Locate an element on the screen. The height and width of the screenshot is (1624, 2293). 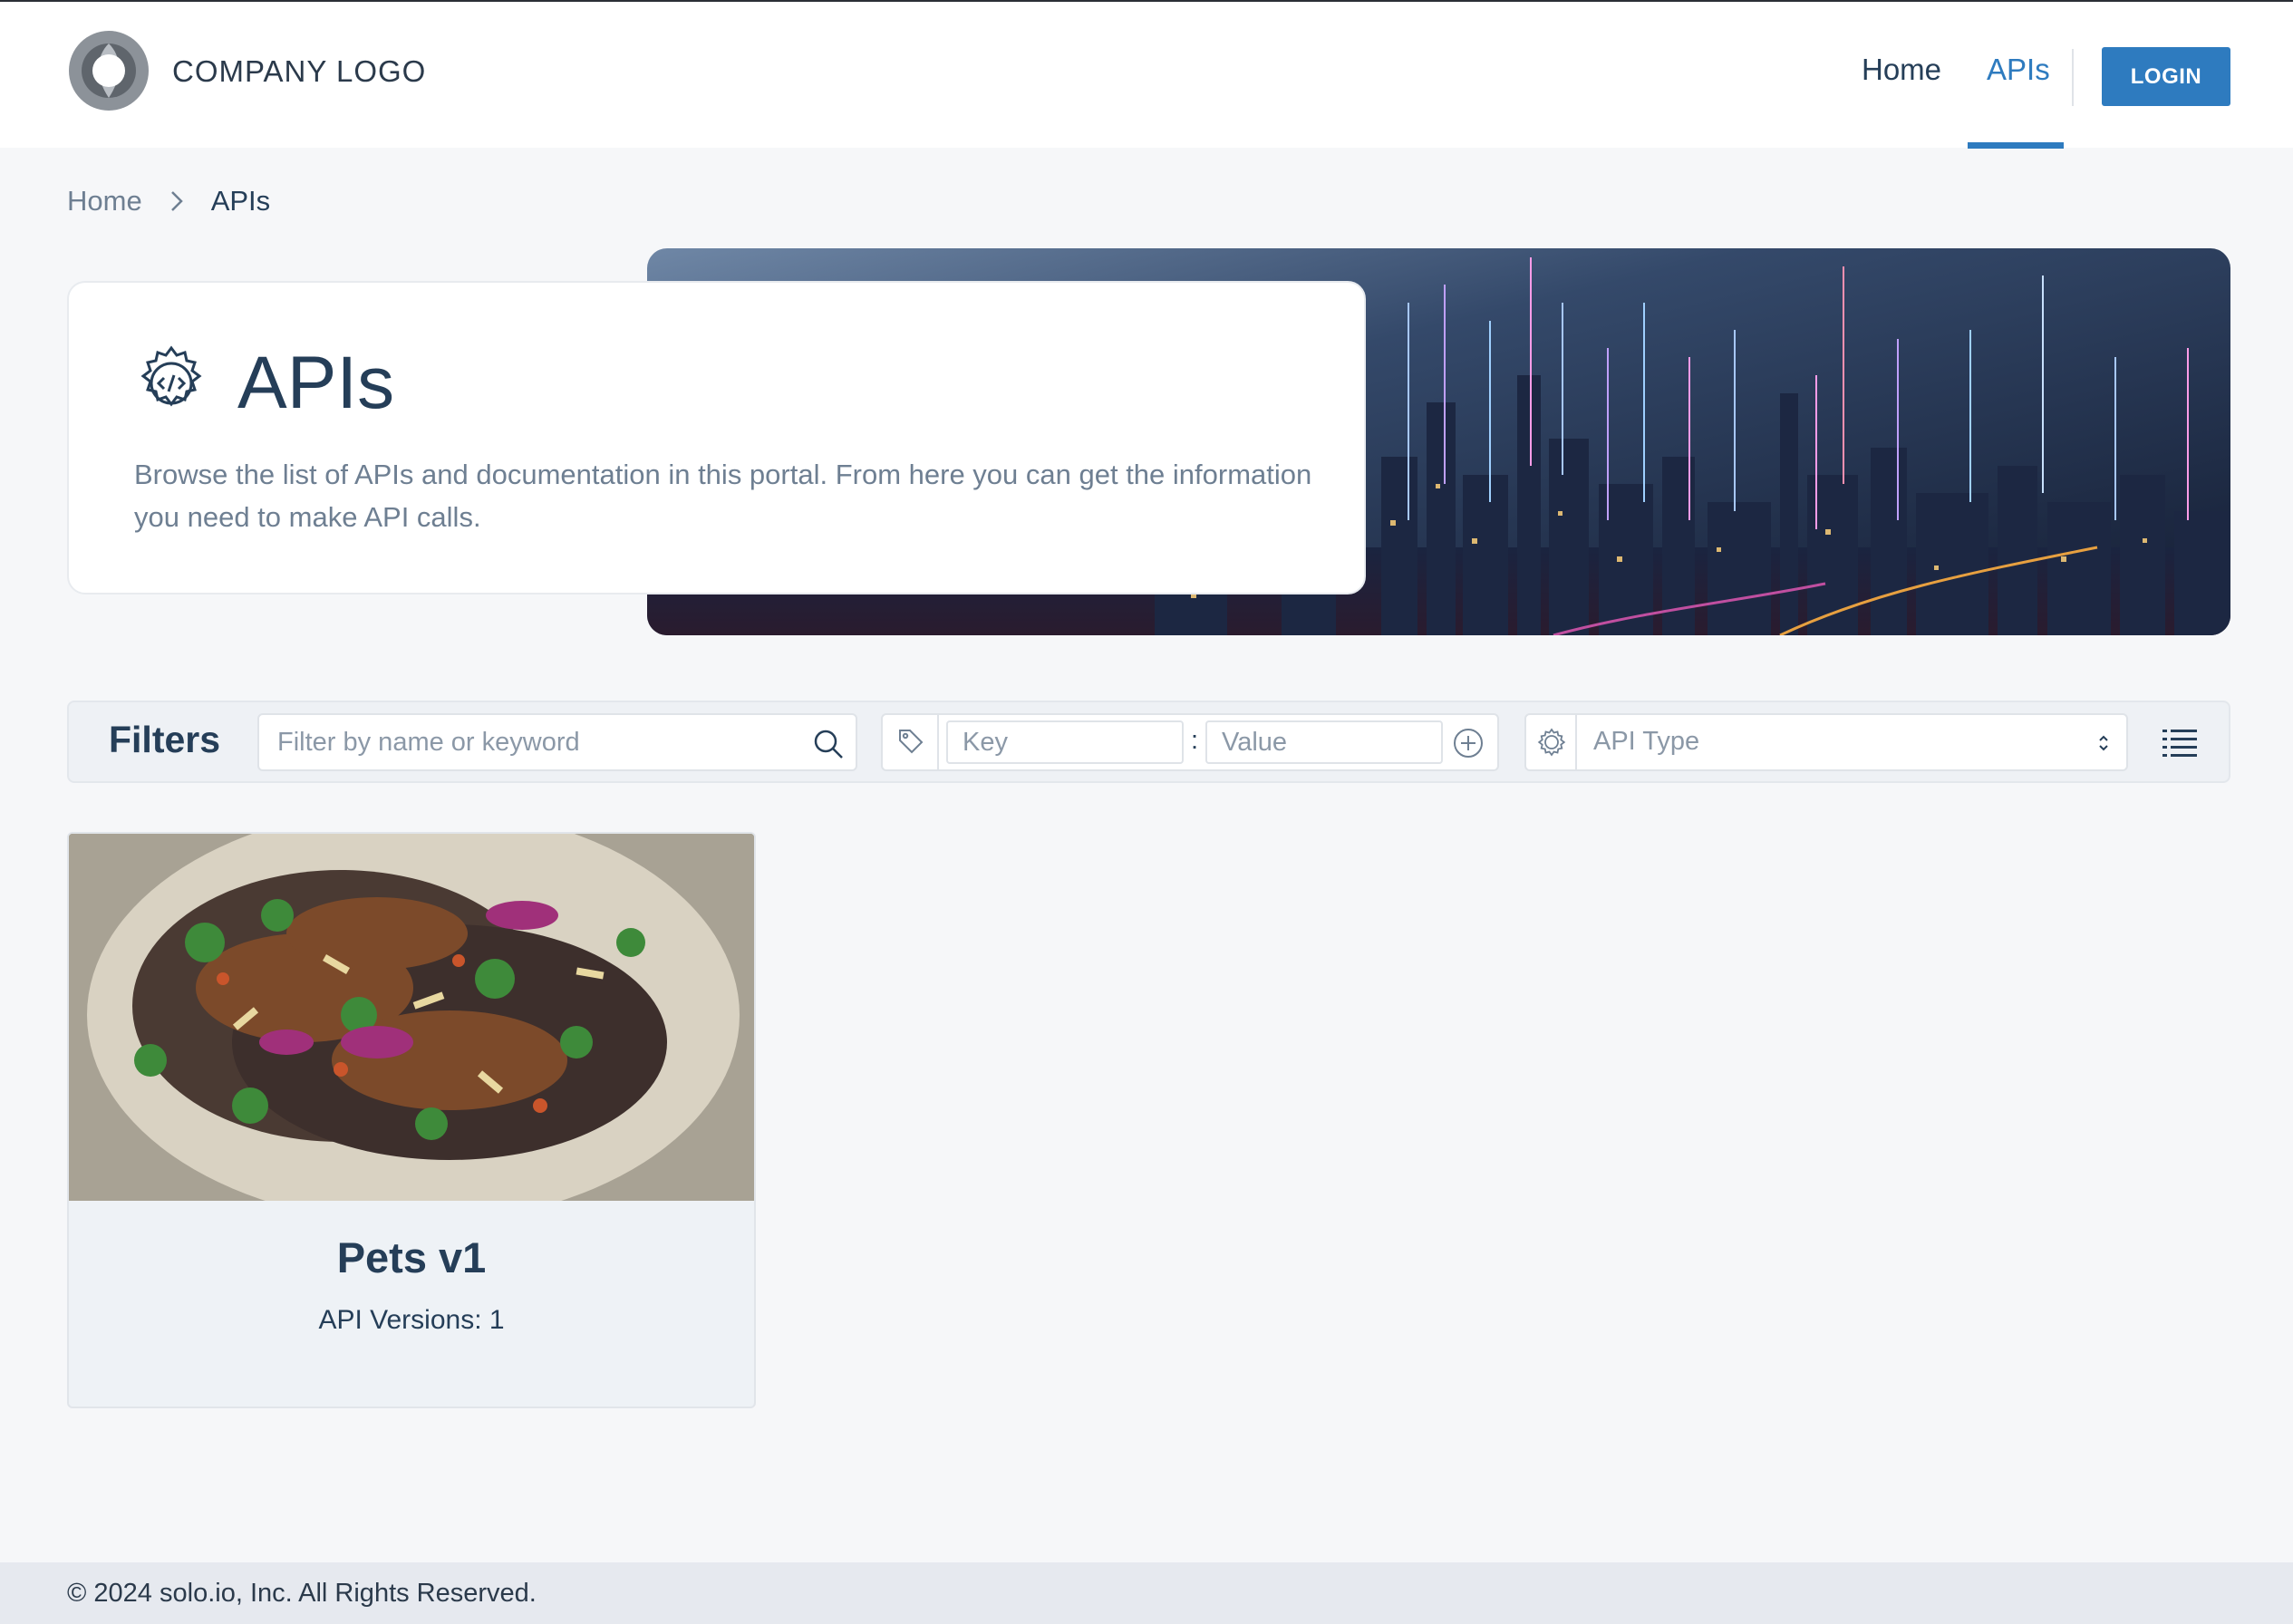
key-value-filter: : is located at coordinates (1190, 742).